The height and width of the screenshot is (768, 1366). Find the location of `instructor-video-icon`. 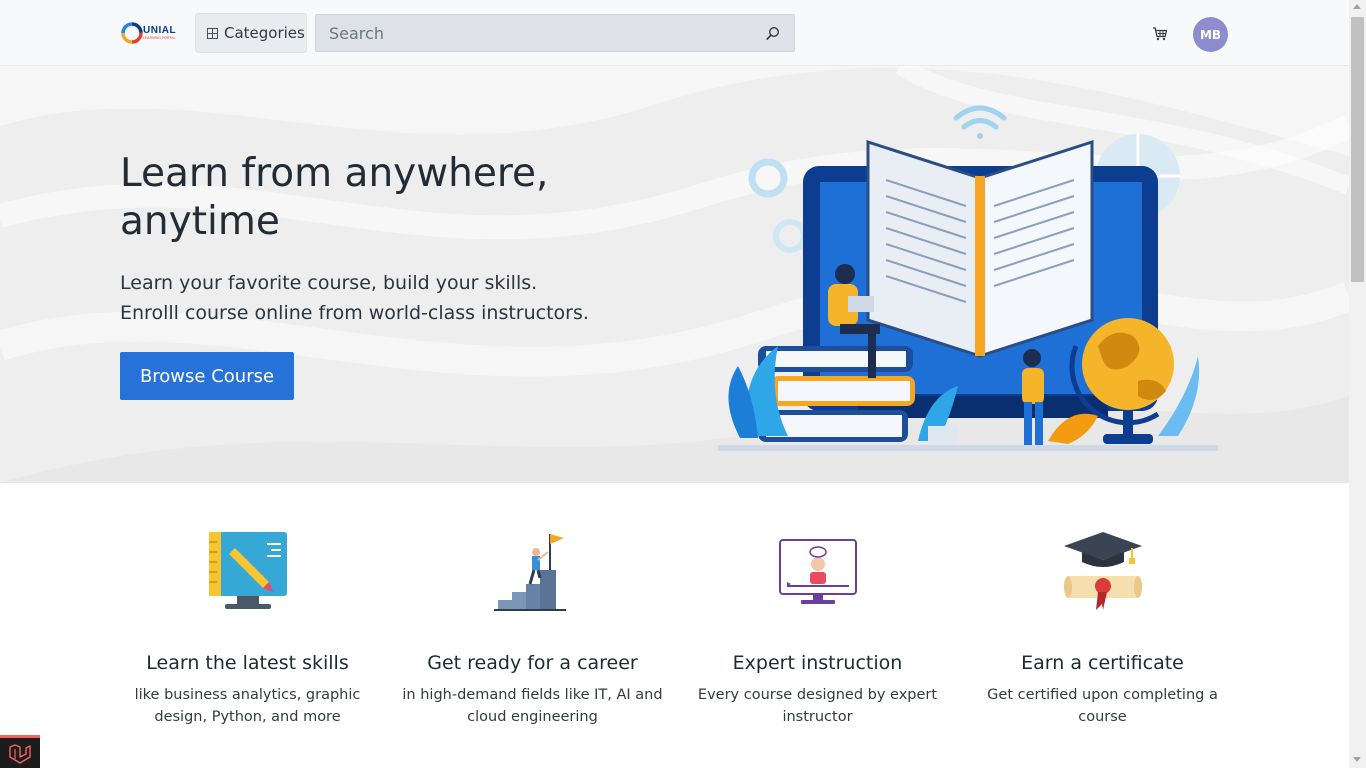

instructor-video-icon is located at coordinates (817, 571).